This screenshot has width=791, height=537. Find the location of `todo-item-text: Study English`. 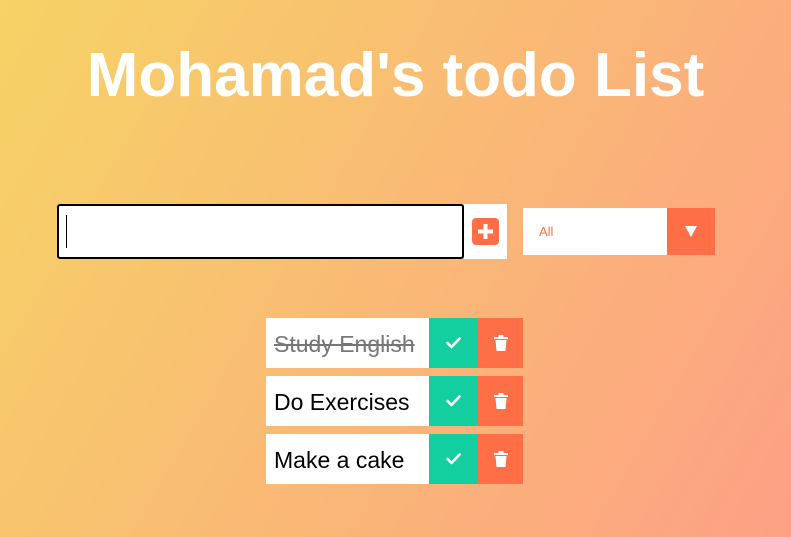

todo-item-text: Study English is located at coordinates (344, 344).